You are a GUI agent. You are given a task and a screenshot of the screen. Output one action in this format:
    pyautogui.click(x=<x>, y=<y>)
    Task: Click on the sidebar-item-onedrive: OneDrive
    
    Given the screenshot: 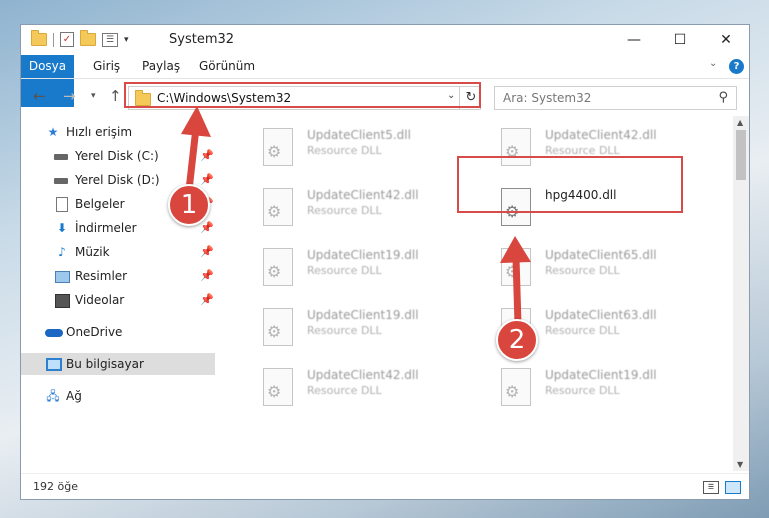 What is the action you would take?
    pyautogui.click(x=118, y=332)
    